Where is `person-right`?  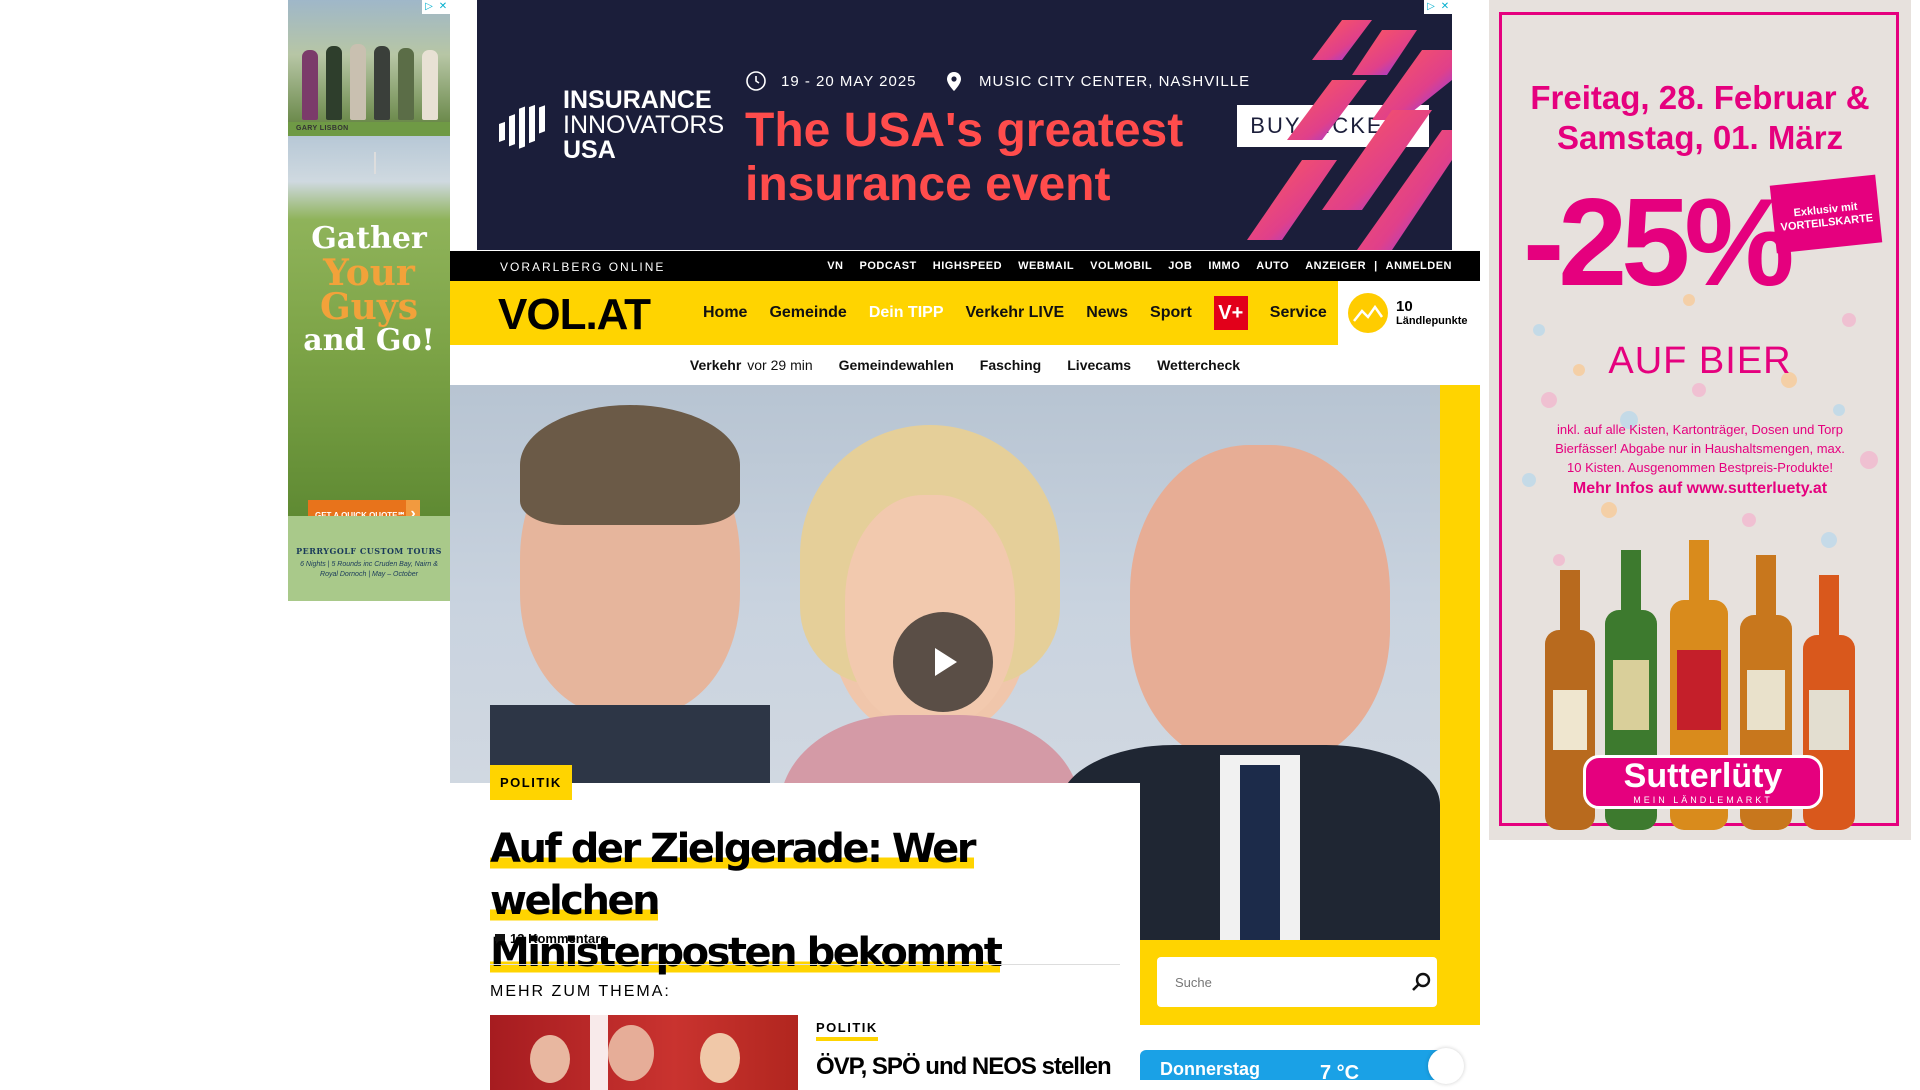 person-right is located at coordinates (1260, 605).